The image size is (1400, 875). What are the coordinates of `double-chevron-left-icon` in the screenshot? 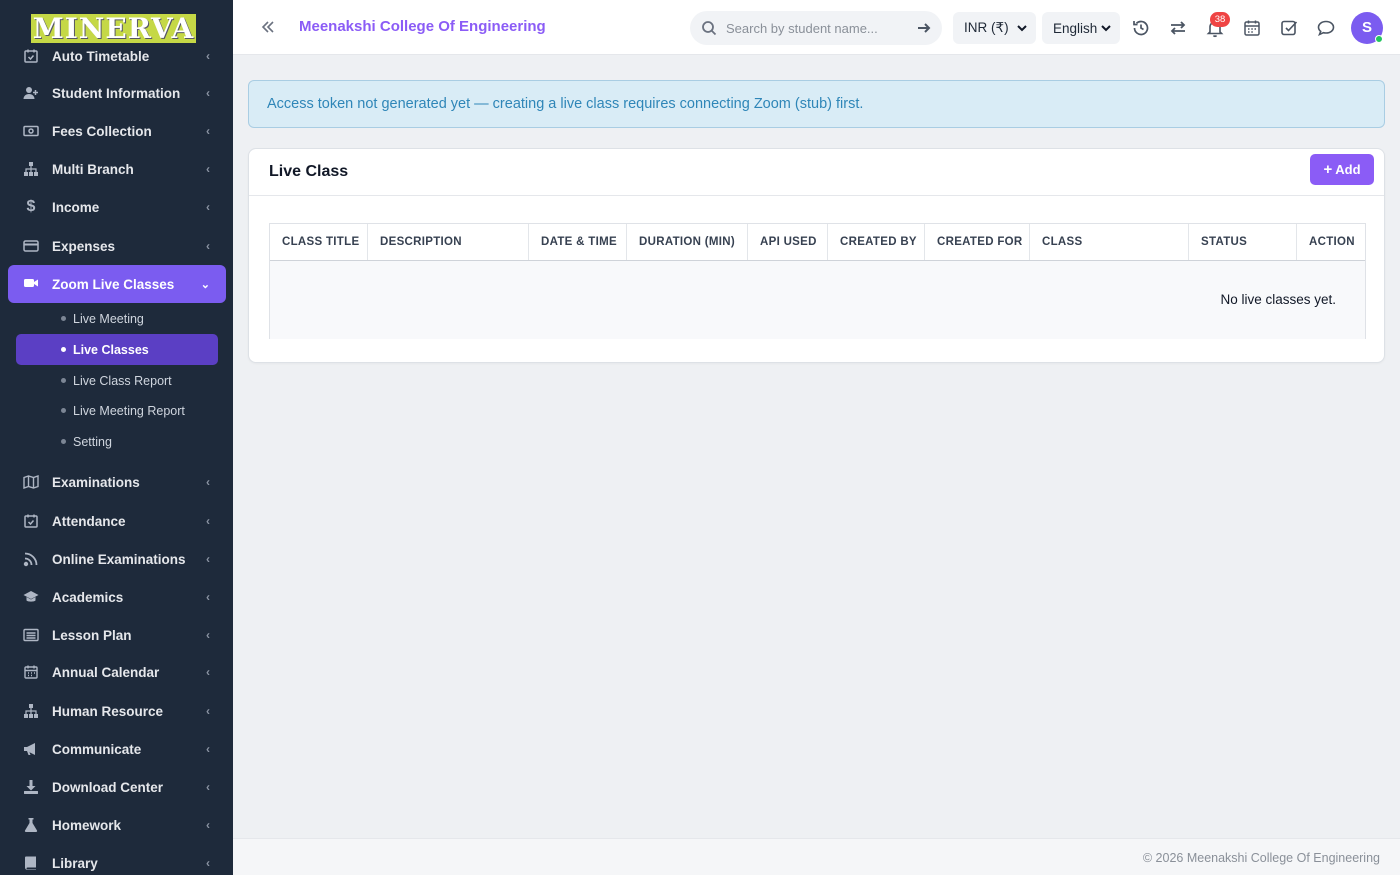 It's located at (268, 27).